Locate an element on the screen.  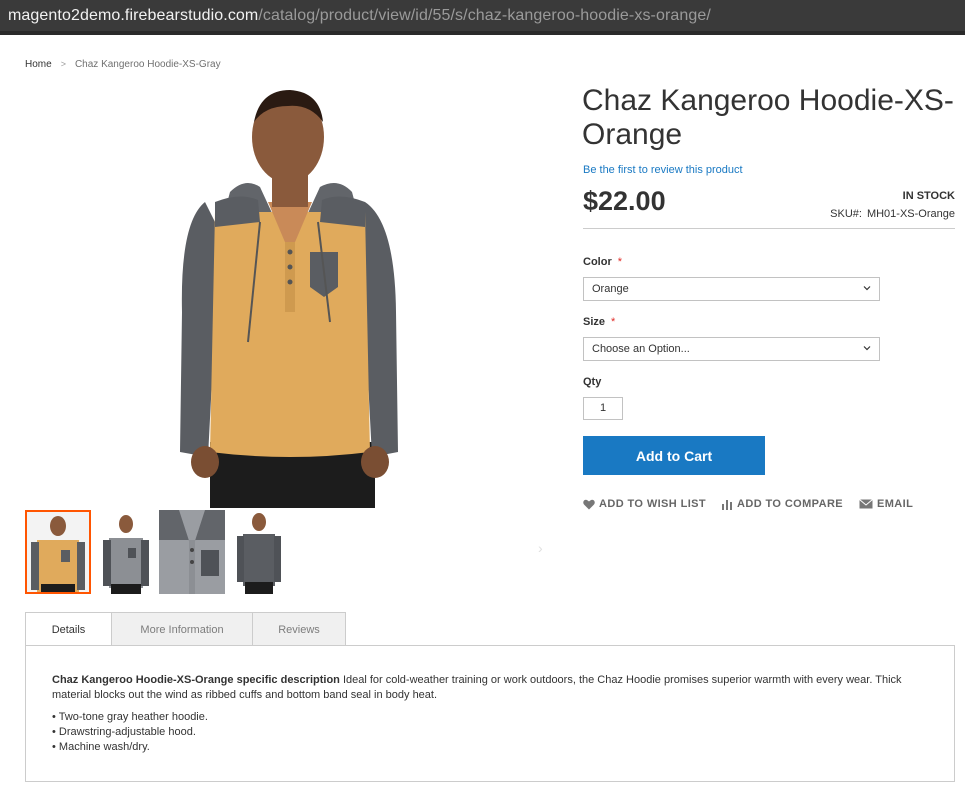
color-label-text: Color is located at coordinates (597, 262).